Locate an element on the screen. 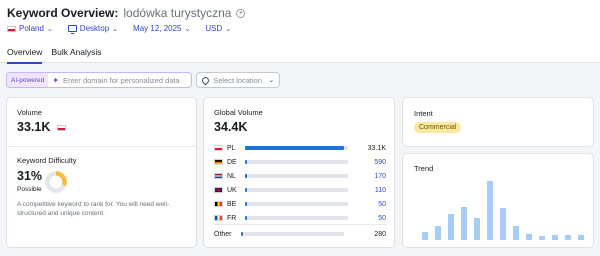  country-row-other: Other 280 is located at coordinates (300, 234).